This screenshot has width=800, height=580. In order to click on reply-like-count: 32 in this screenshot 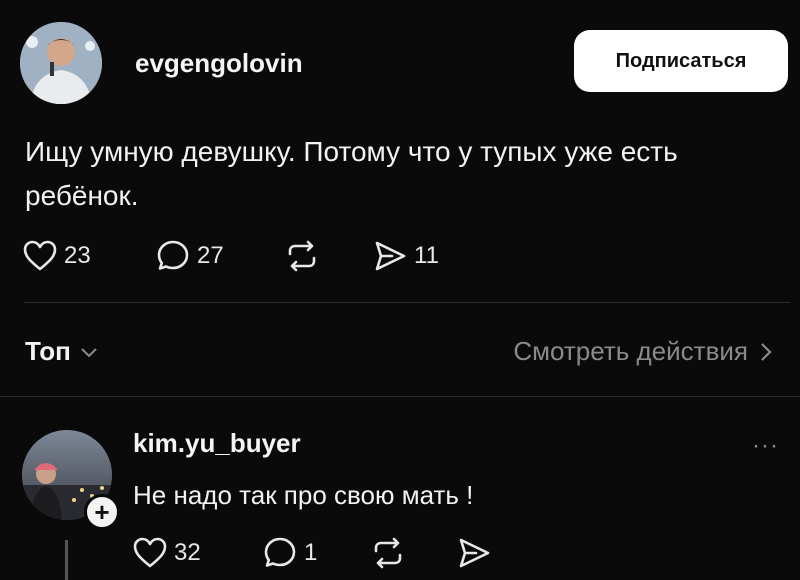, I will do `click(187, 552)`.